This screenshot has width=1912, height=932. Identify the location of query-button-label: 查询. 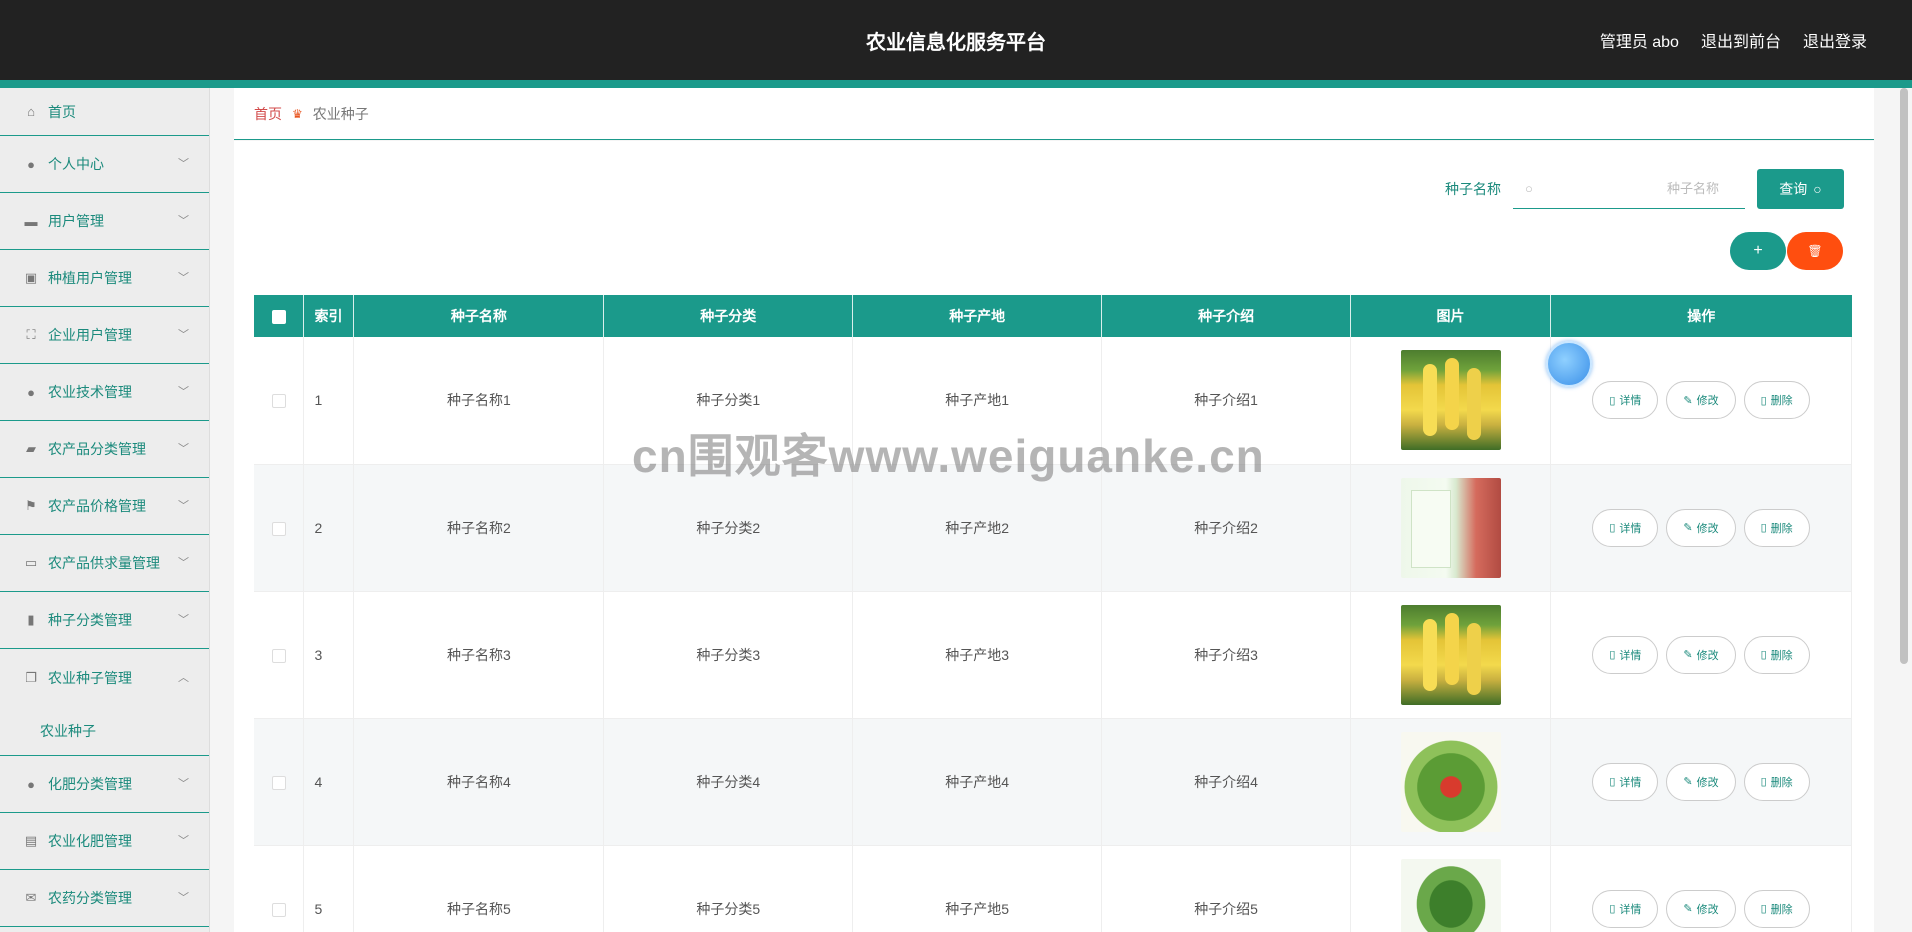
(1793, 189).